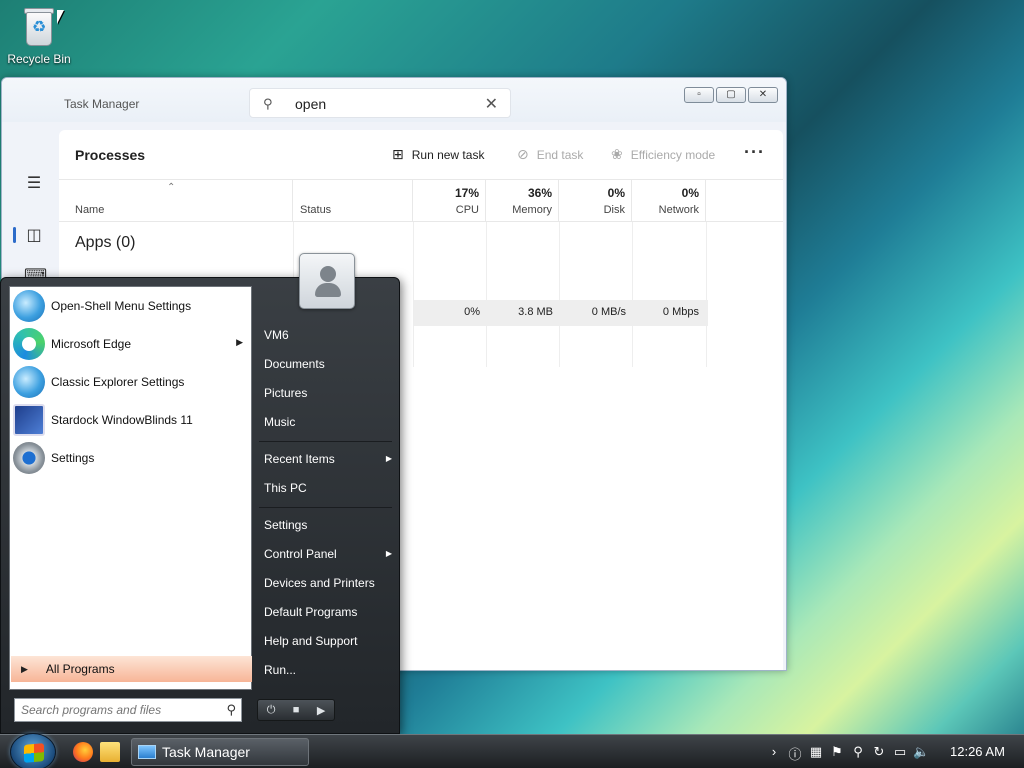 The width and height of the screenshot is (1024, 768). Describe the element at coordinates (328, 422) in the screenshot. I see `right-item-music: Music` at that location.